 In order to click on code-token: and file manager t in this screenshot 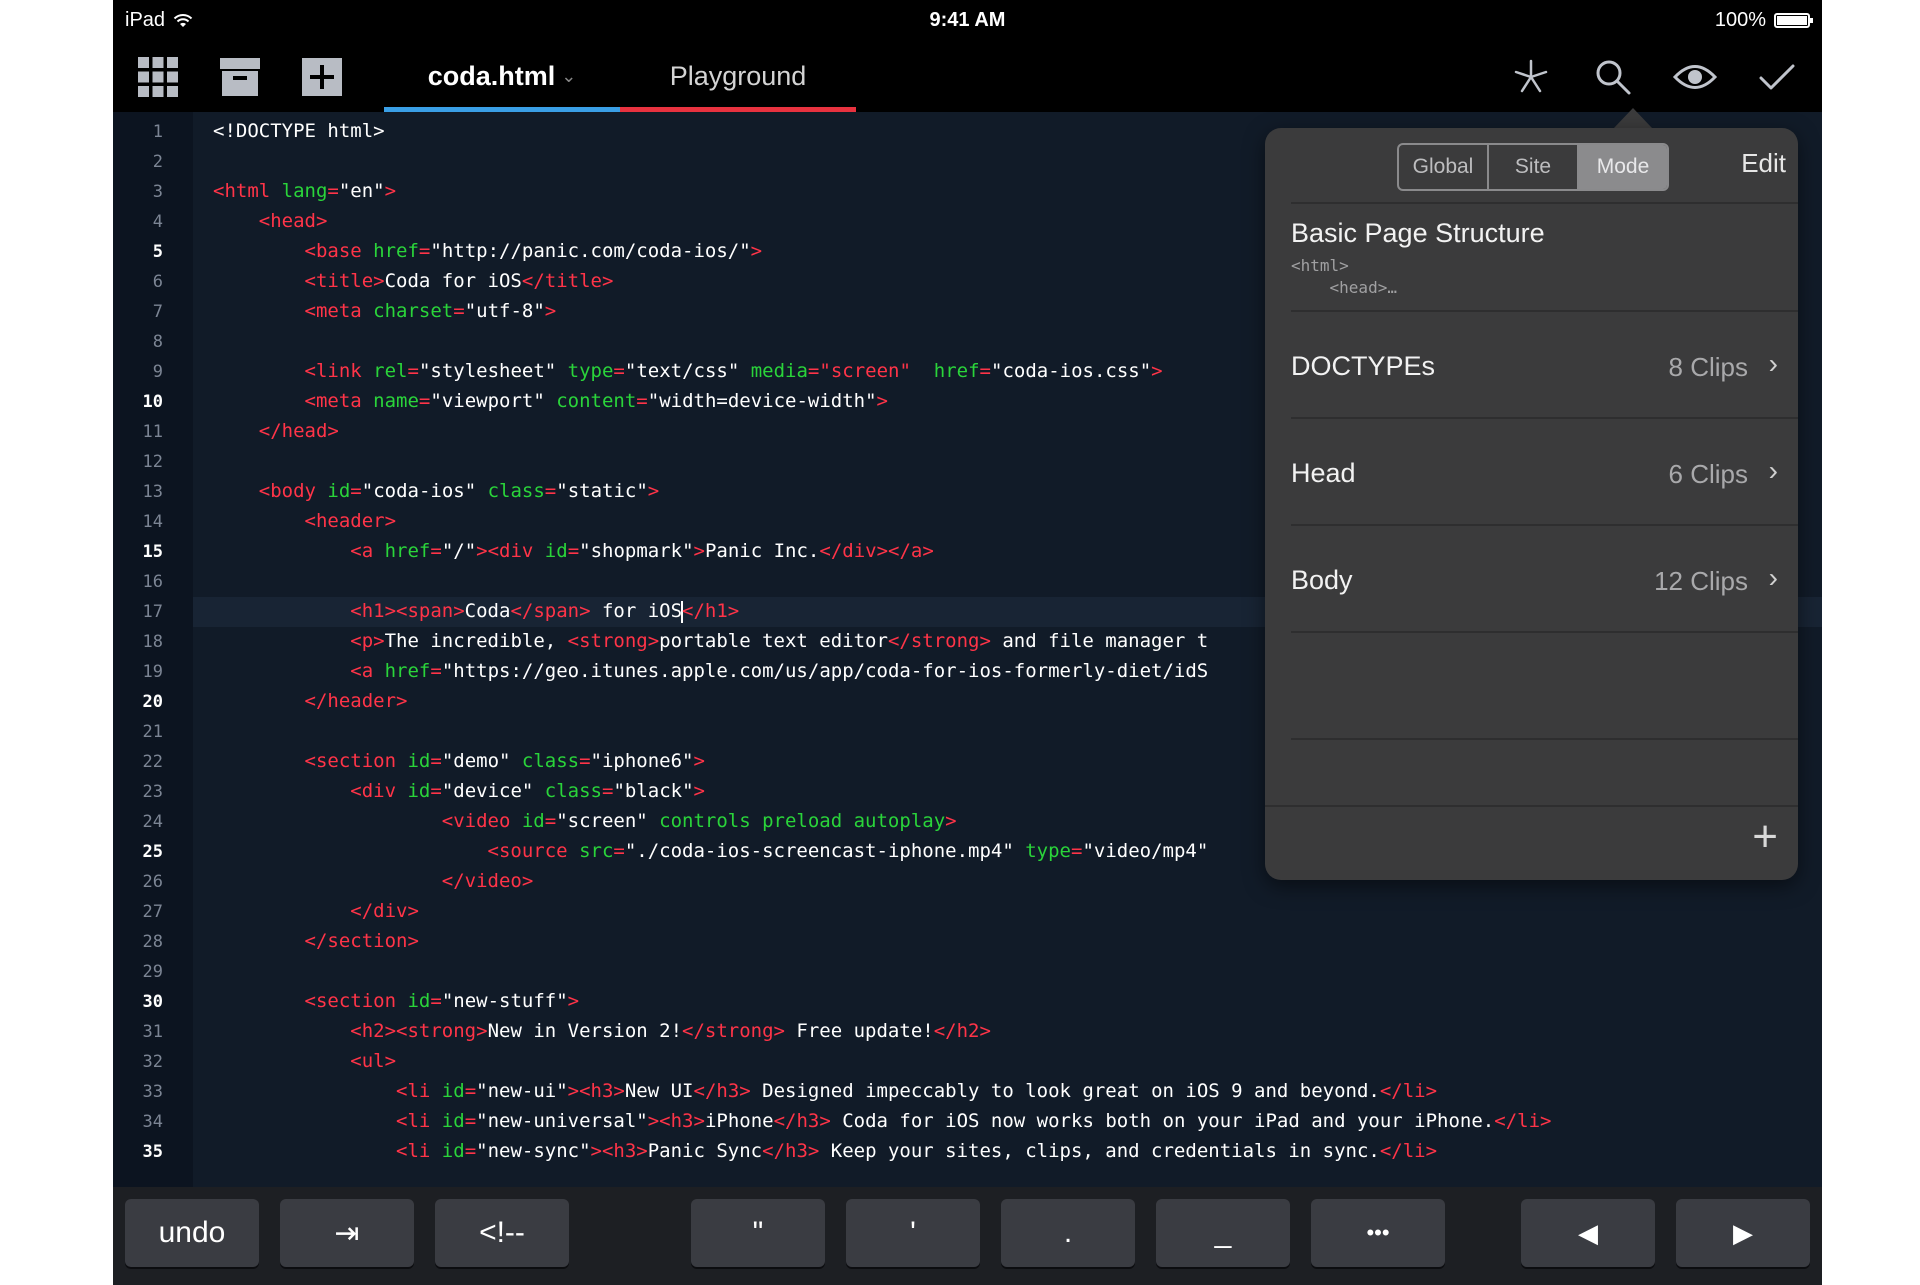, I will do `click(1099, 641)`.